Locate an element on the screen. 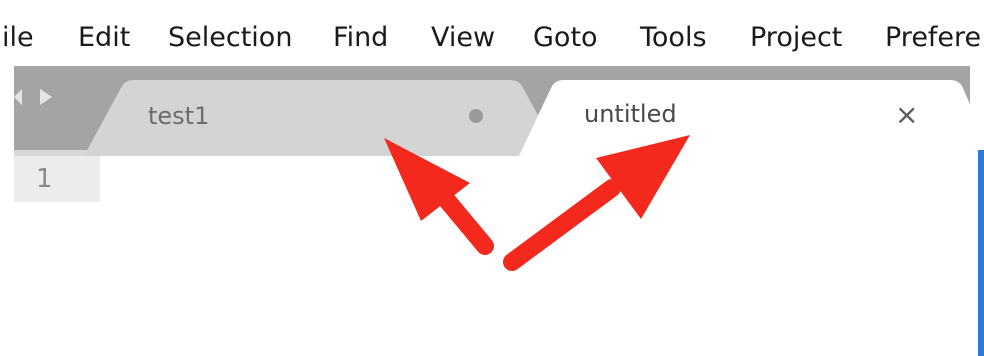 The height and width of the screenshot is (356, 984). arrow-to-untitled is located at coordinates (596, 203).